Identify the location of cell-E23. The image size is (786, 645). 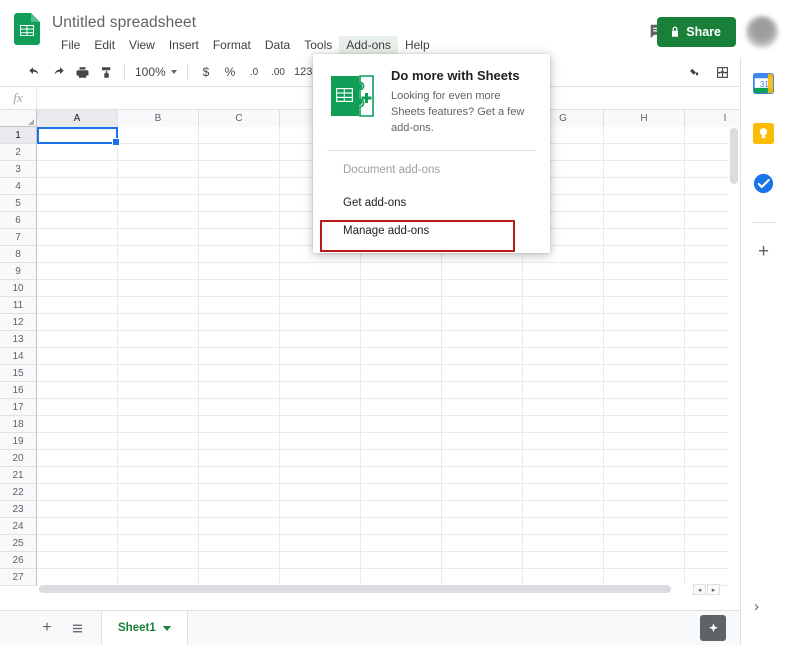
(401, 509).